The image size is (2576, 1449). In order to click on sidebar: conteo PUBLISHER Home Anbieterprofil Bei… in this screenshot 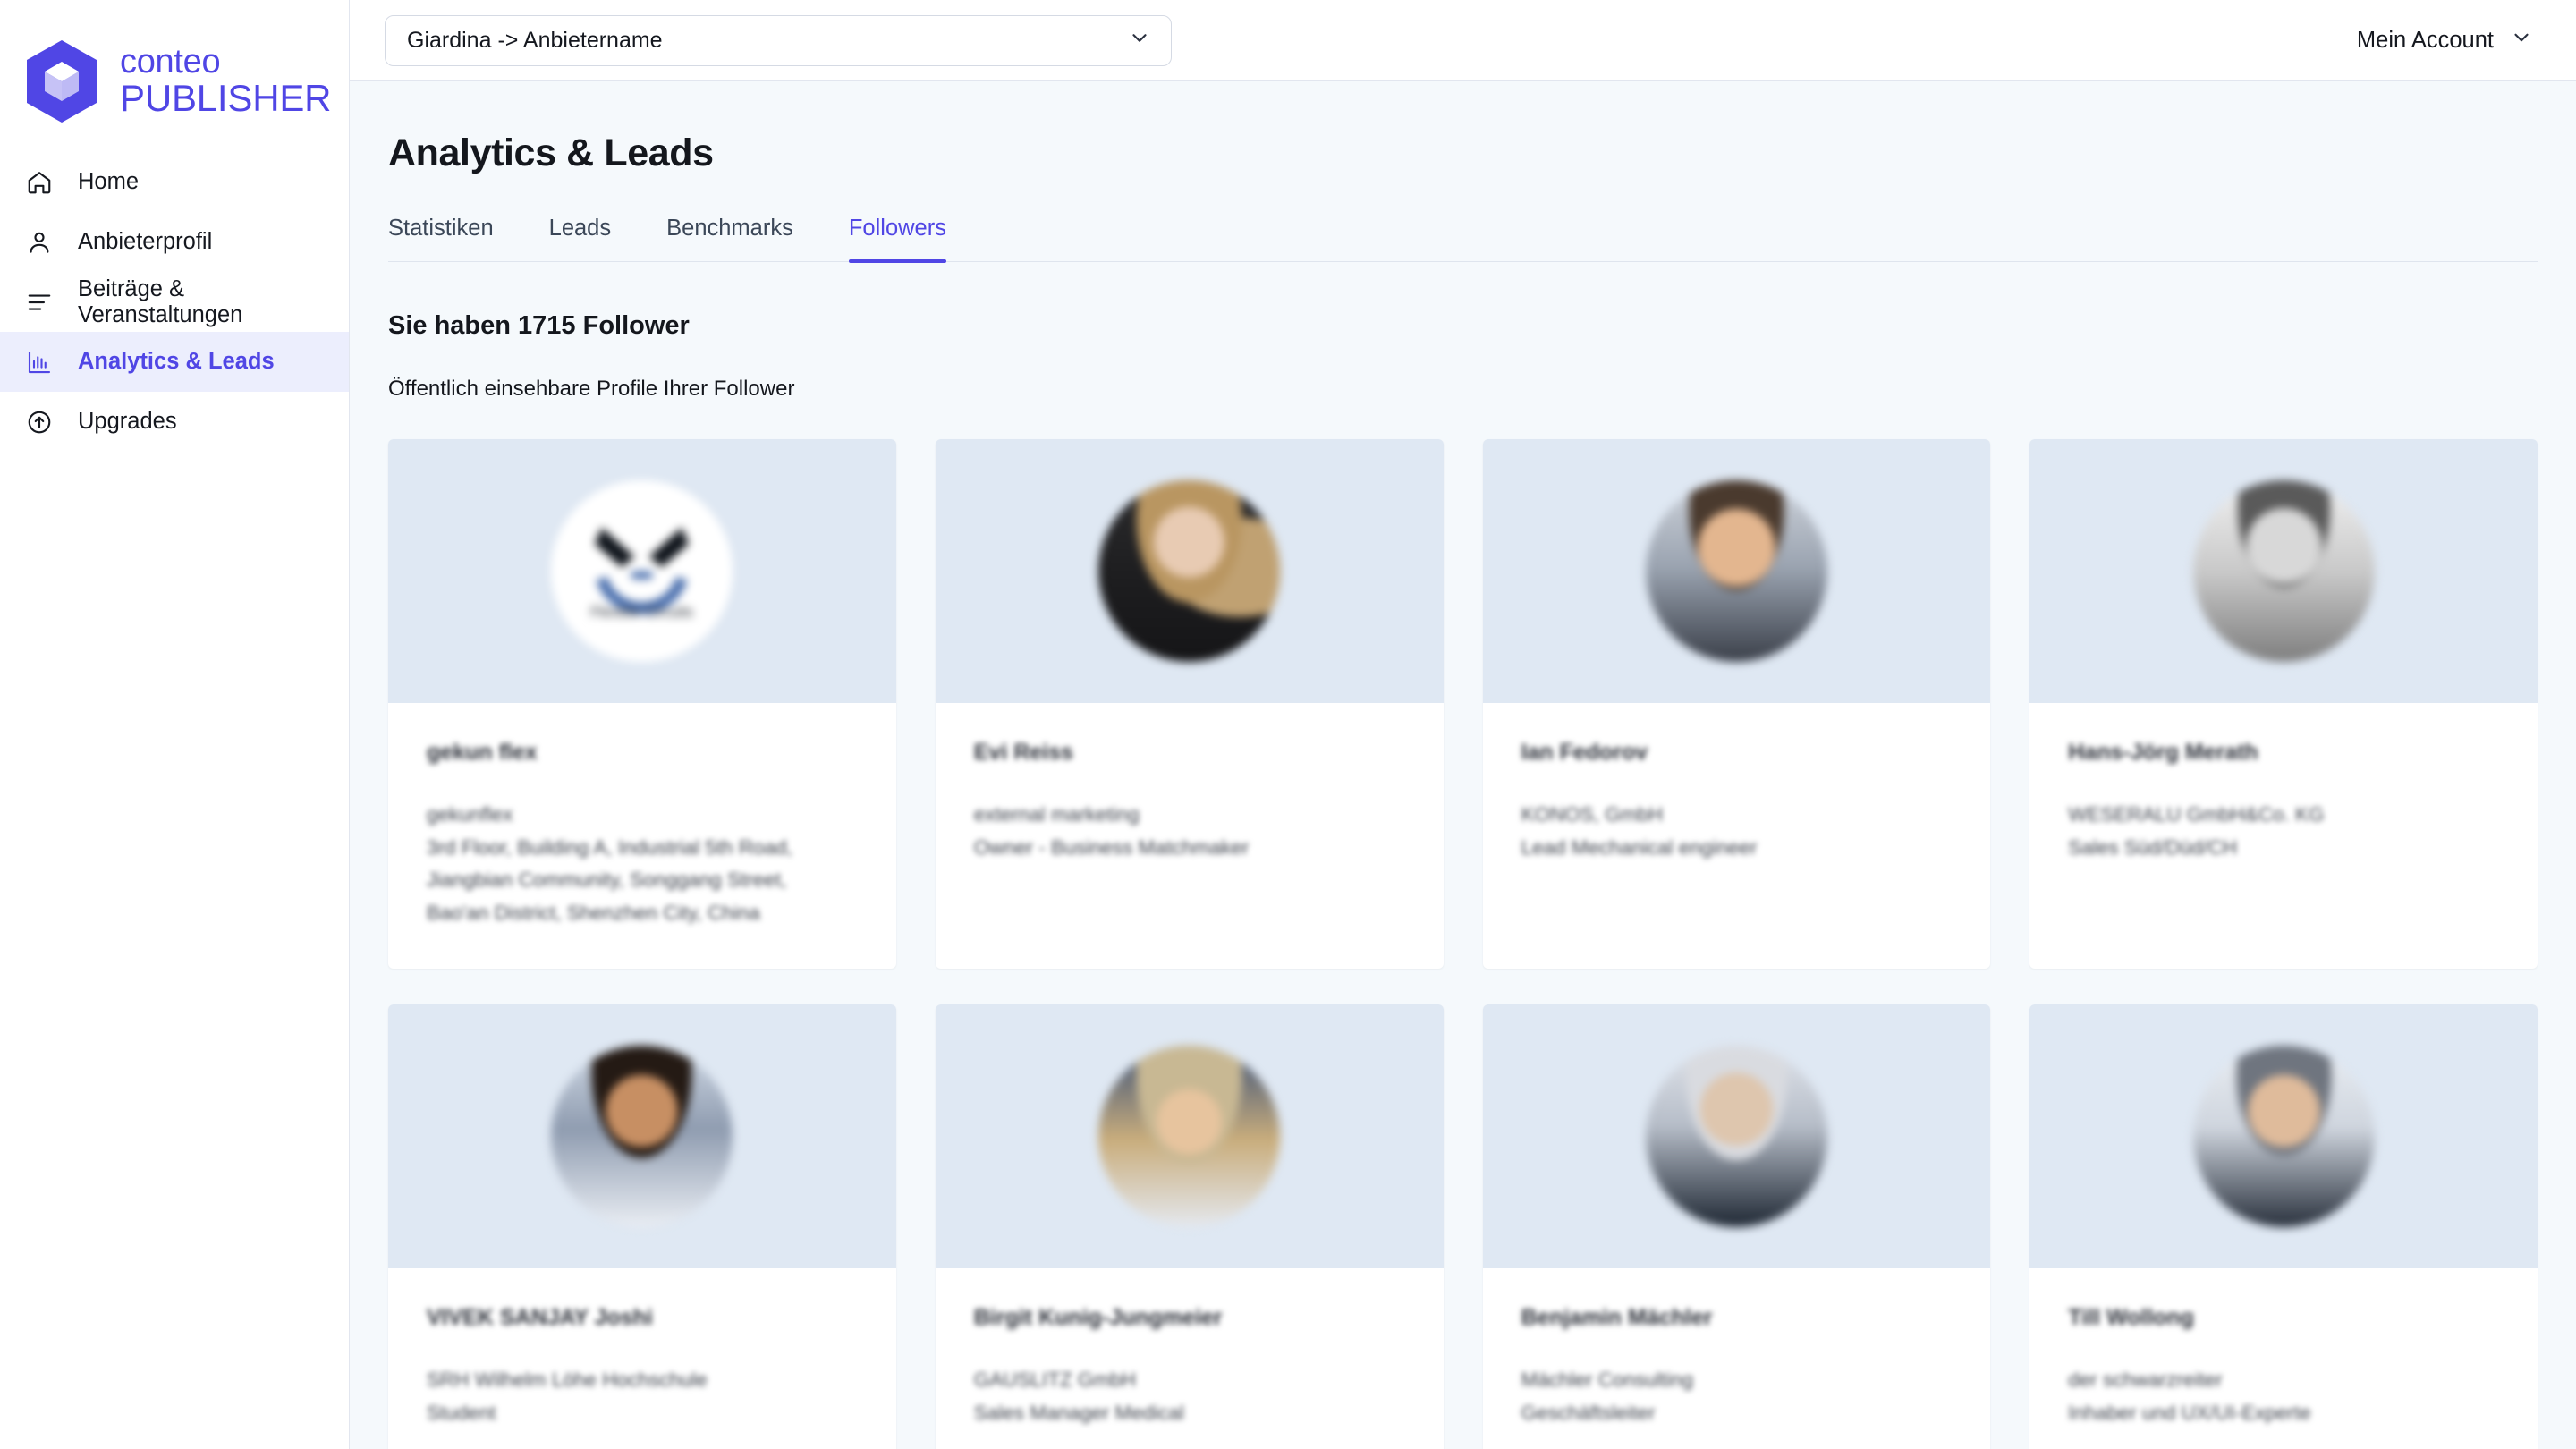, I will do `click(175, 724)`.